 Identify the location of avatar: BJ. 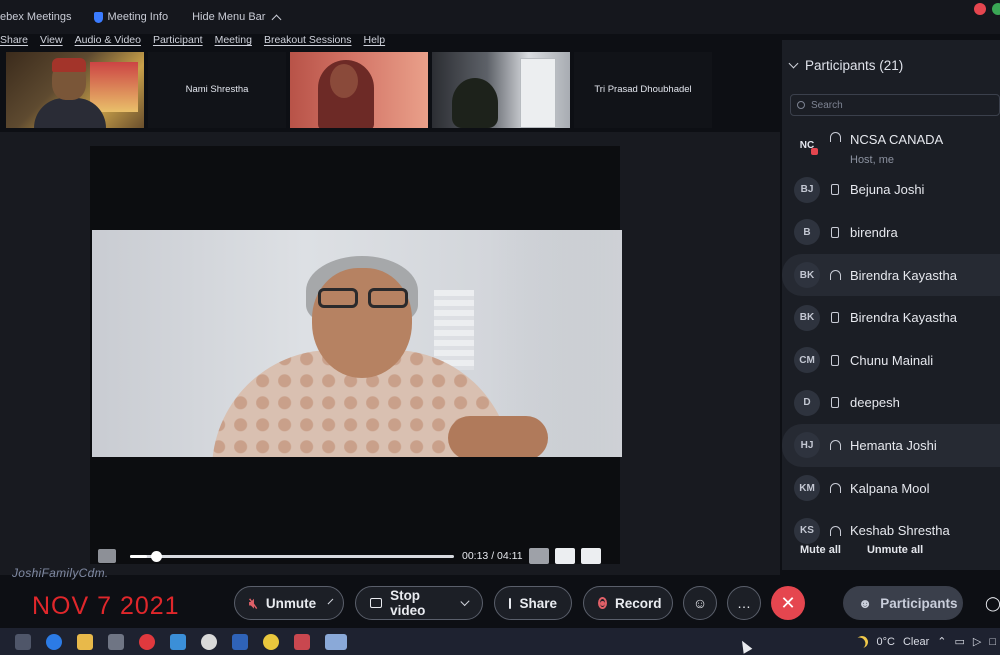
(807, 189).